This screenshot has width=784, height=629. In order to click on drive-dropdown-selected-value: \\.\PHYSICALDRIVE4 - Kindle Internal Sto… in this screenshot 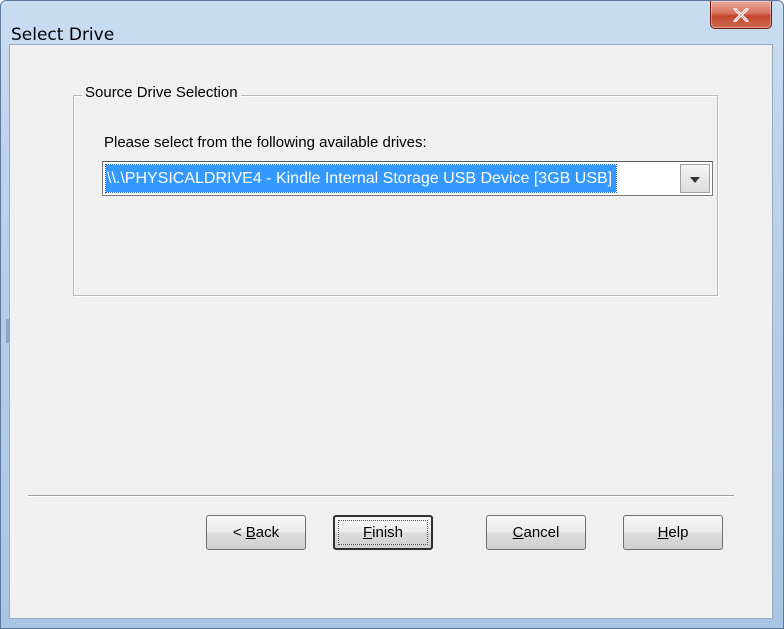, I will do `click(361, 178)`.